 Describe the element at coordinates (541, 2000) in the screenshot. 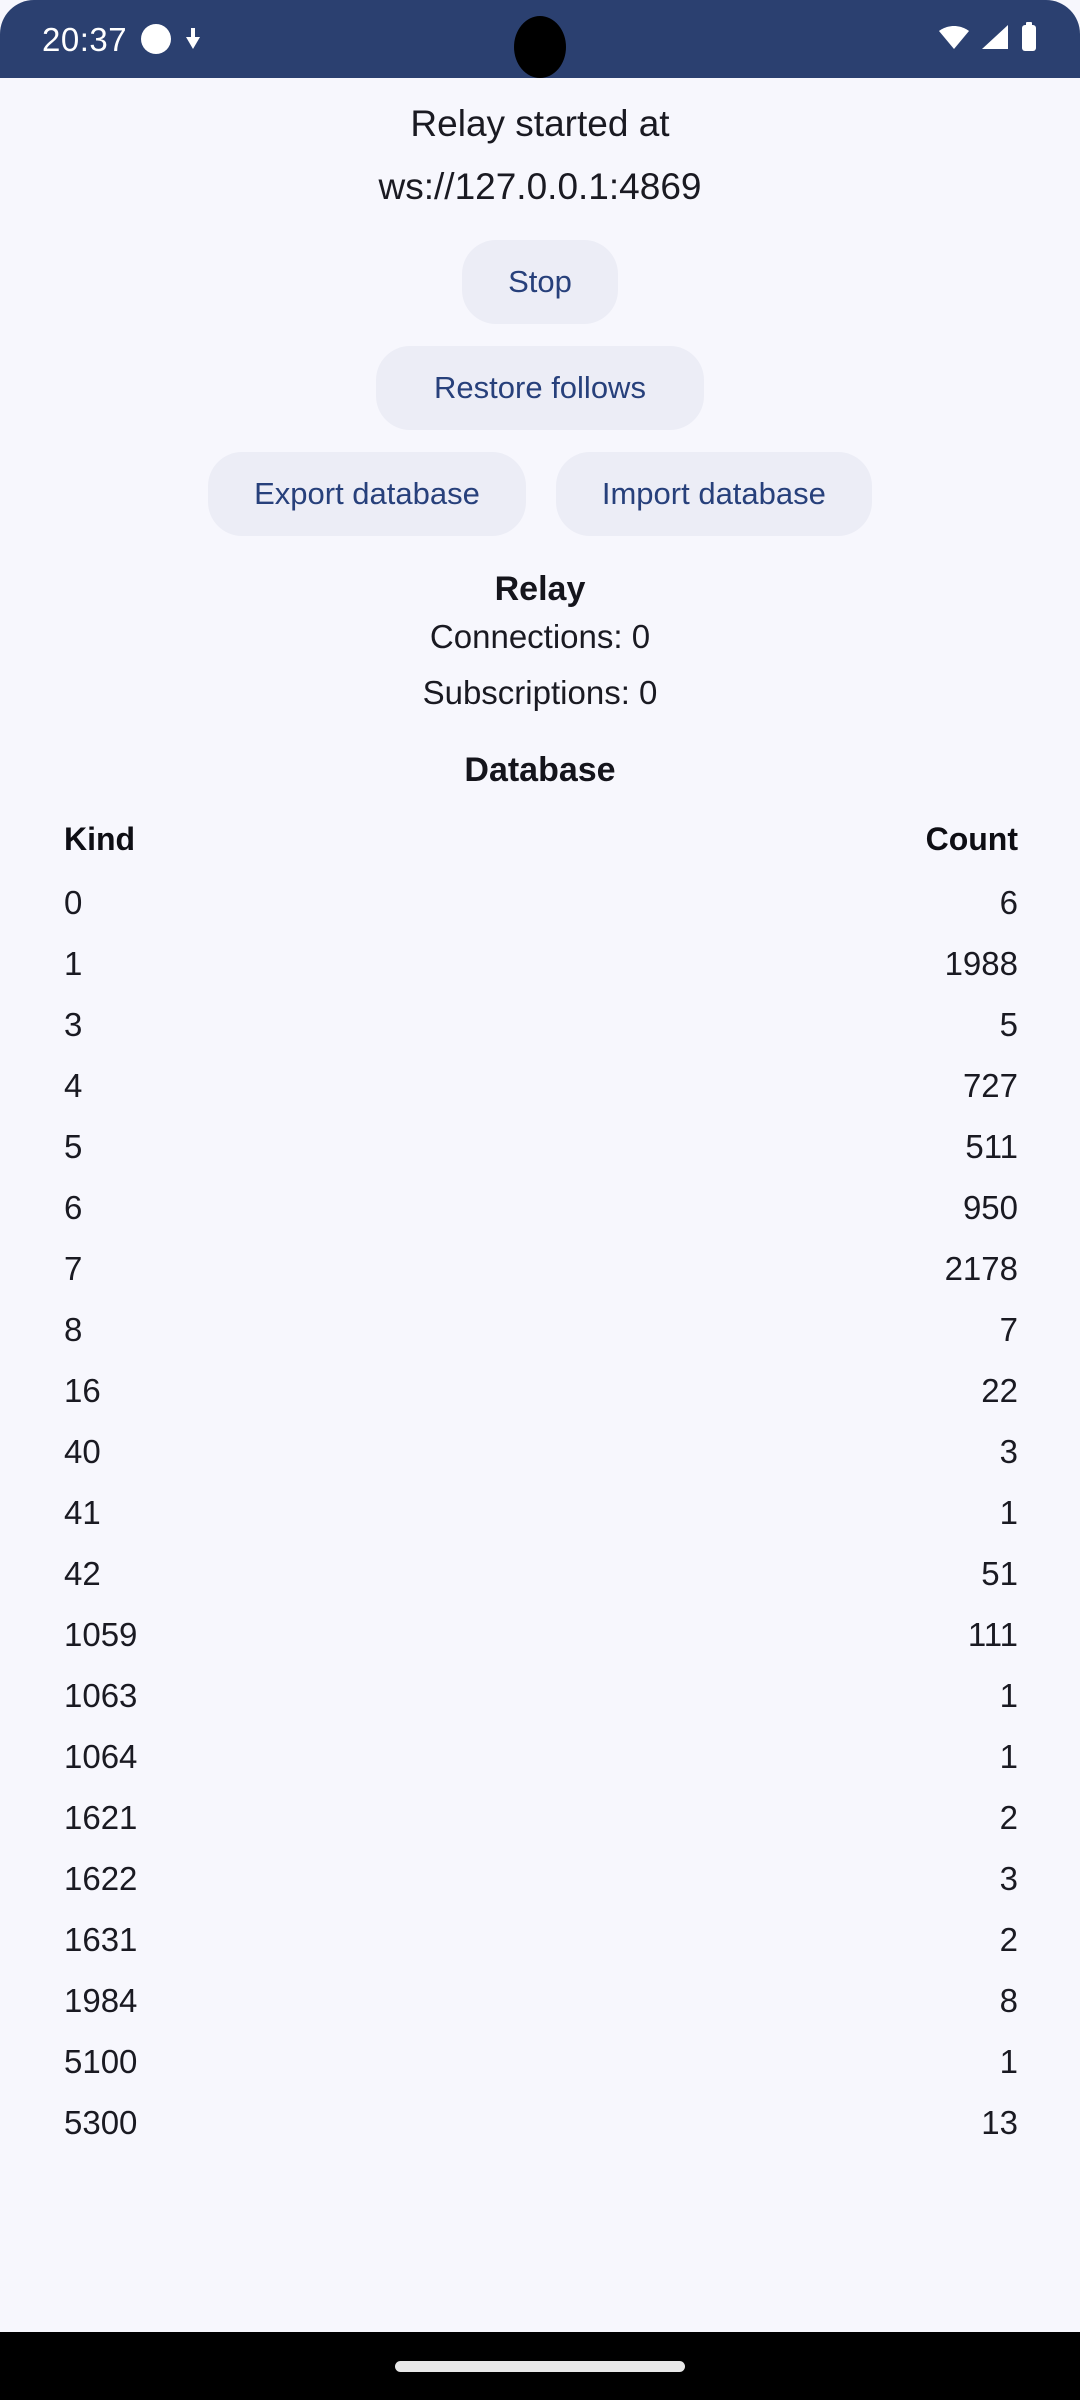

I see `table-row: 1984 8` at that location.